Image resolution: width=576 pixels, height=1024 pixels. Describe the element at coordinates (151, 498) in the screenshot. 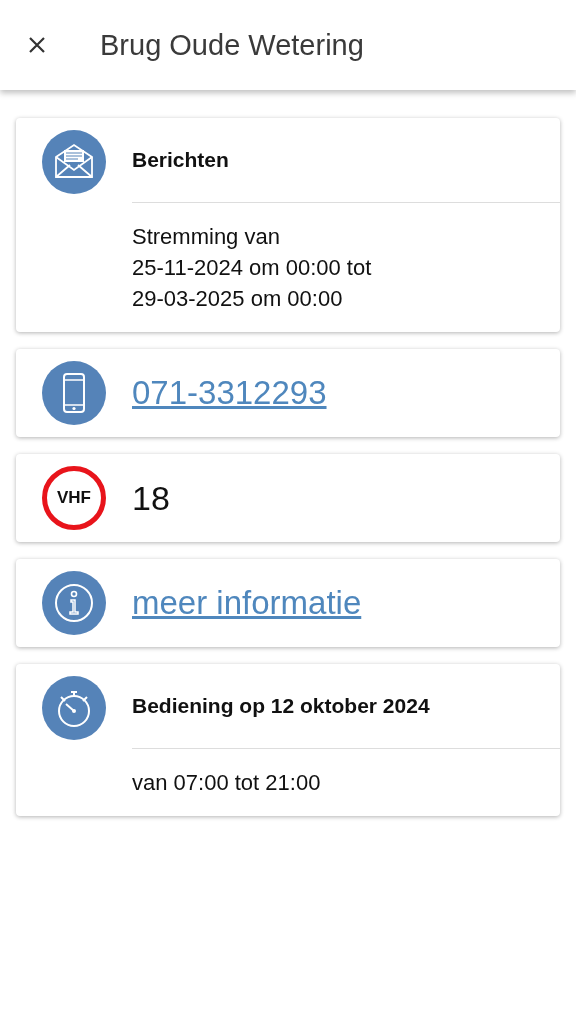

I see `channel-number: 18` at that location.